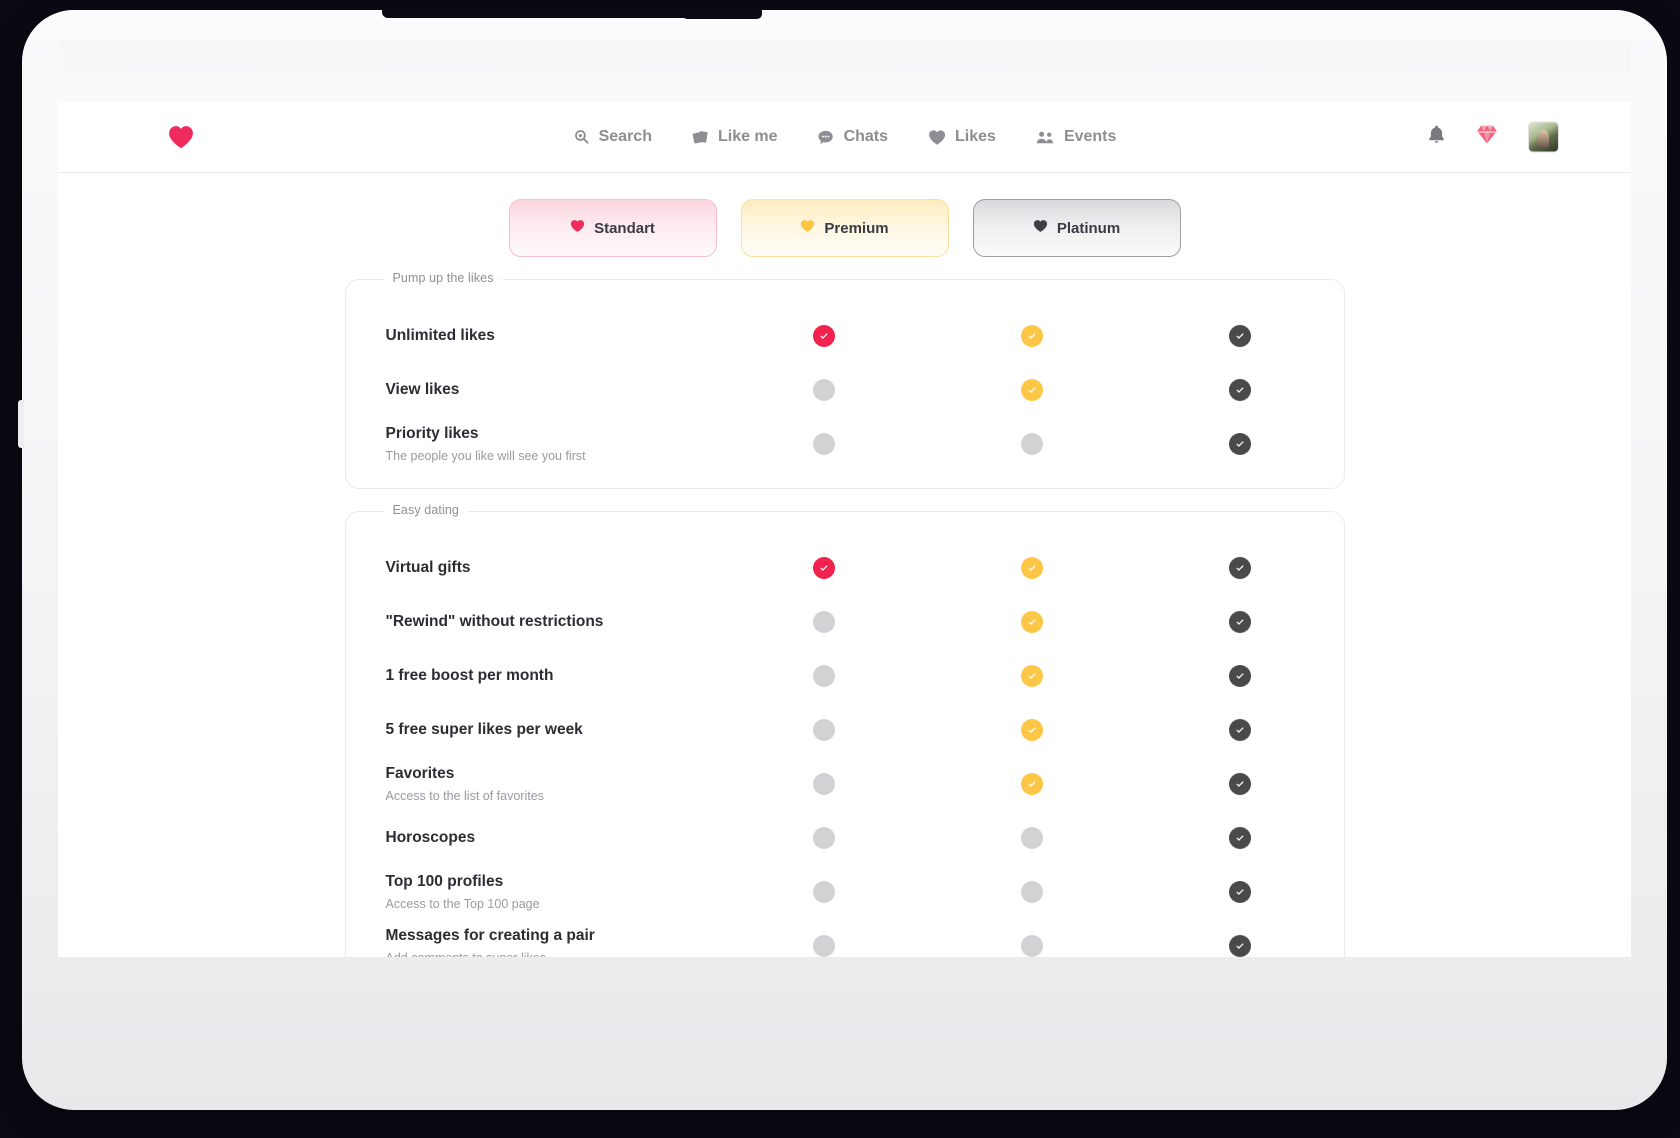 The image size is (1680, 1138). I want to click on table-row: Virtual gifts, so click(845, 568).